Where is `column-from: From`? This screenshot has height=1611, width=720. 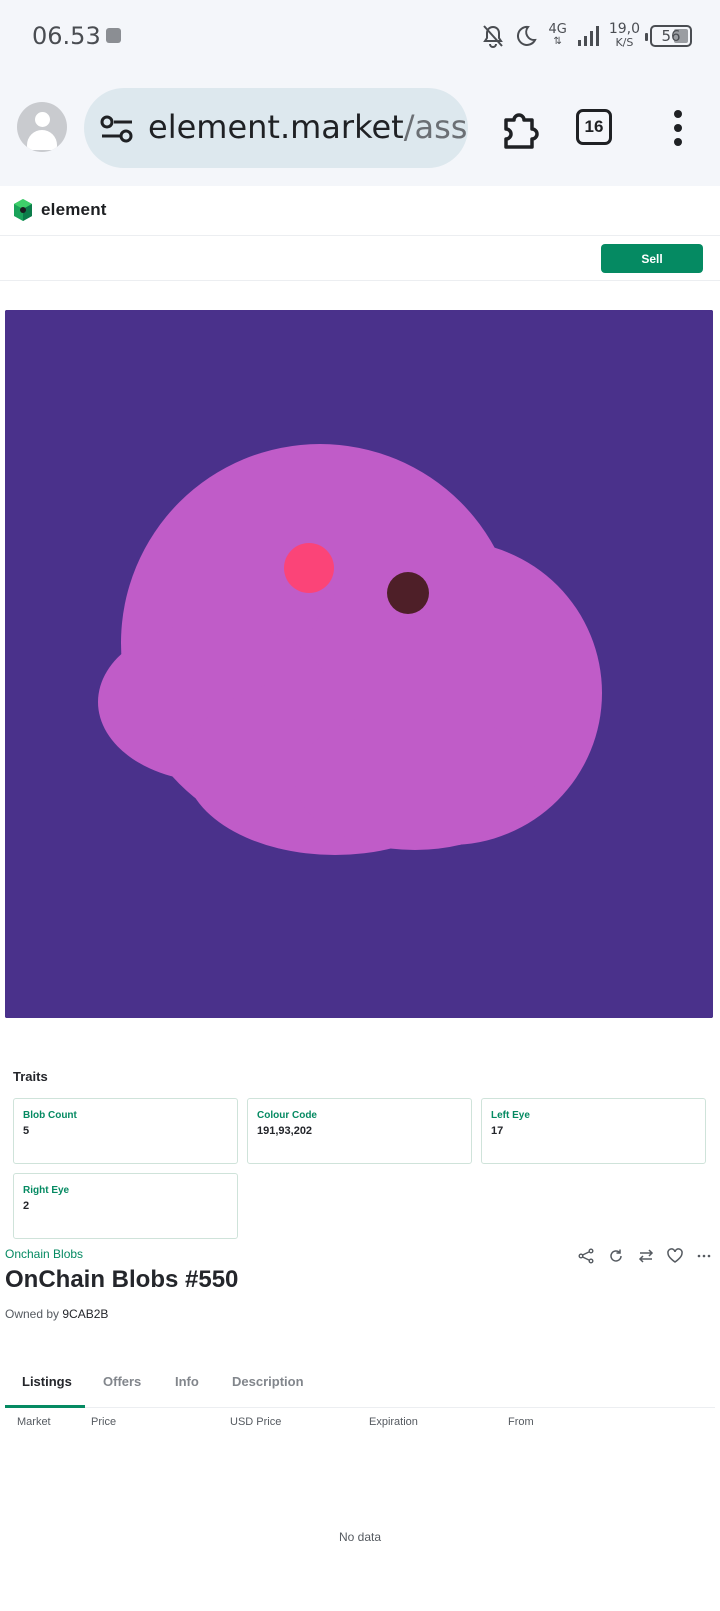 column-from: From is located at coordinates (521, 1422).